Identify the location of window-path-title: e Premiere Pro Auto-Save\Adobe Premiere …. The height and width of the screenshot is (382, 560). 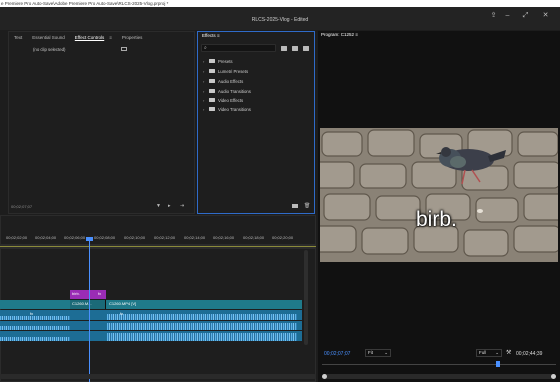
(280, 3).